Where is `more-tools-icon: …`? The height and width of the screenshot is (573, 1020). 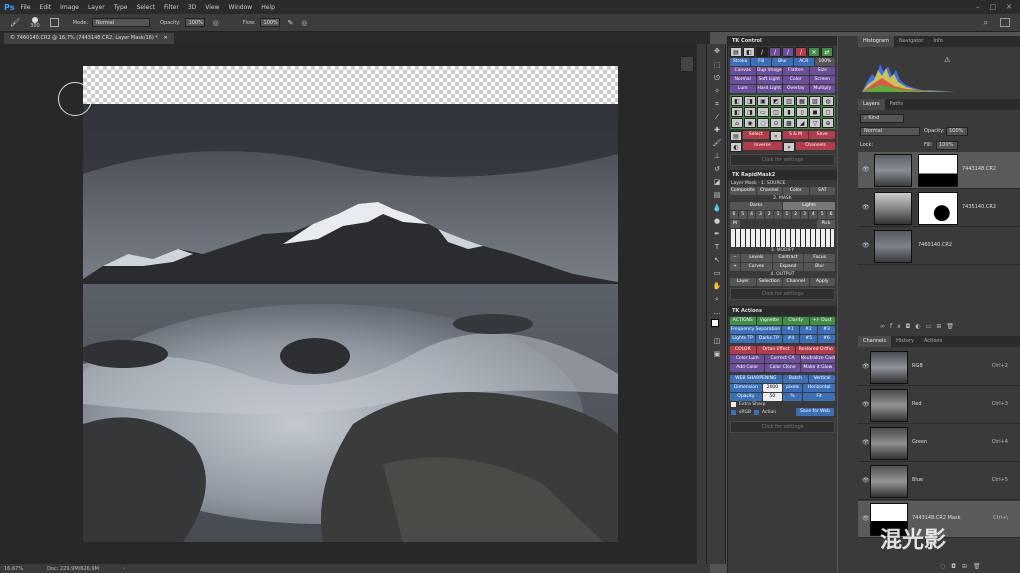 more-tools-icon: … is located at coordinates (717, 312).